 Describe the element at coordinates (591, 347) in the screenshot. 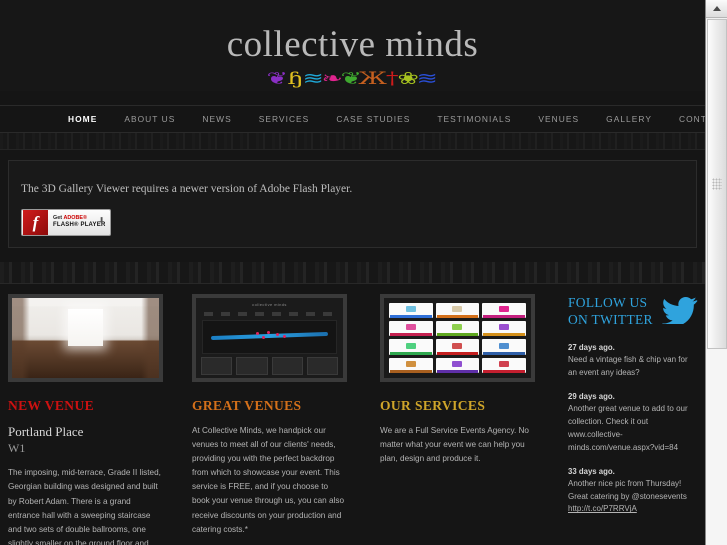

I see `tweet-timestamp: 27 days ago.` at that location.